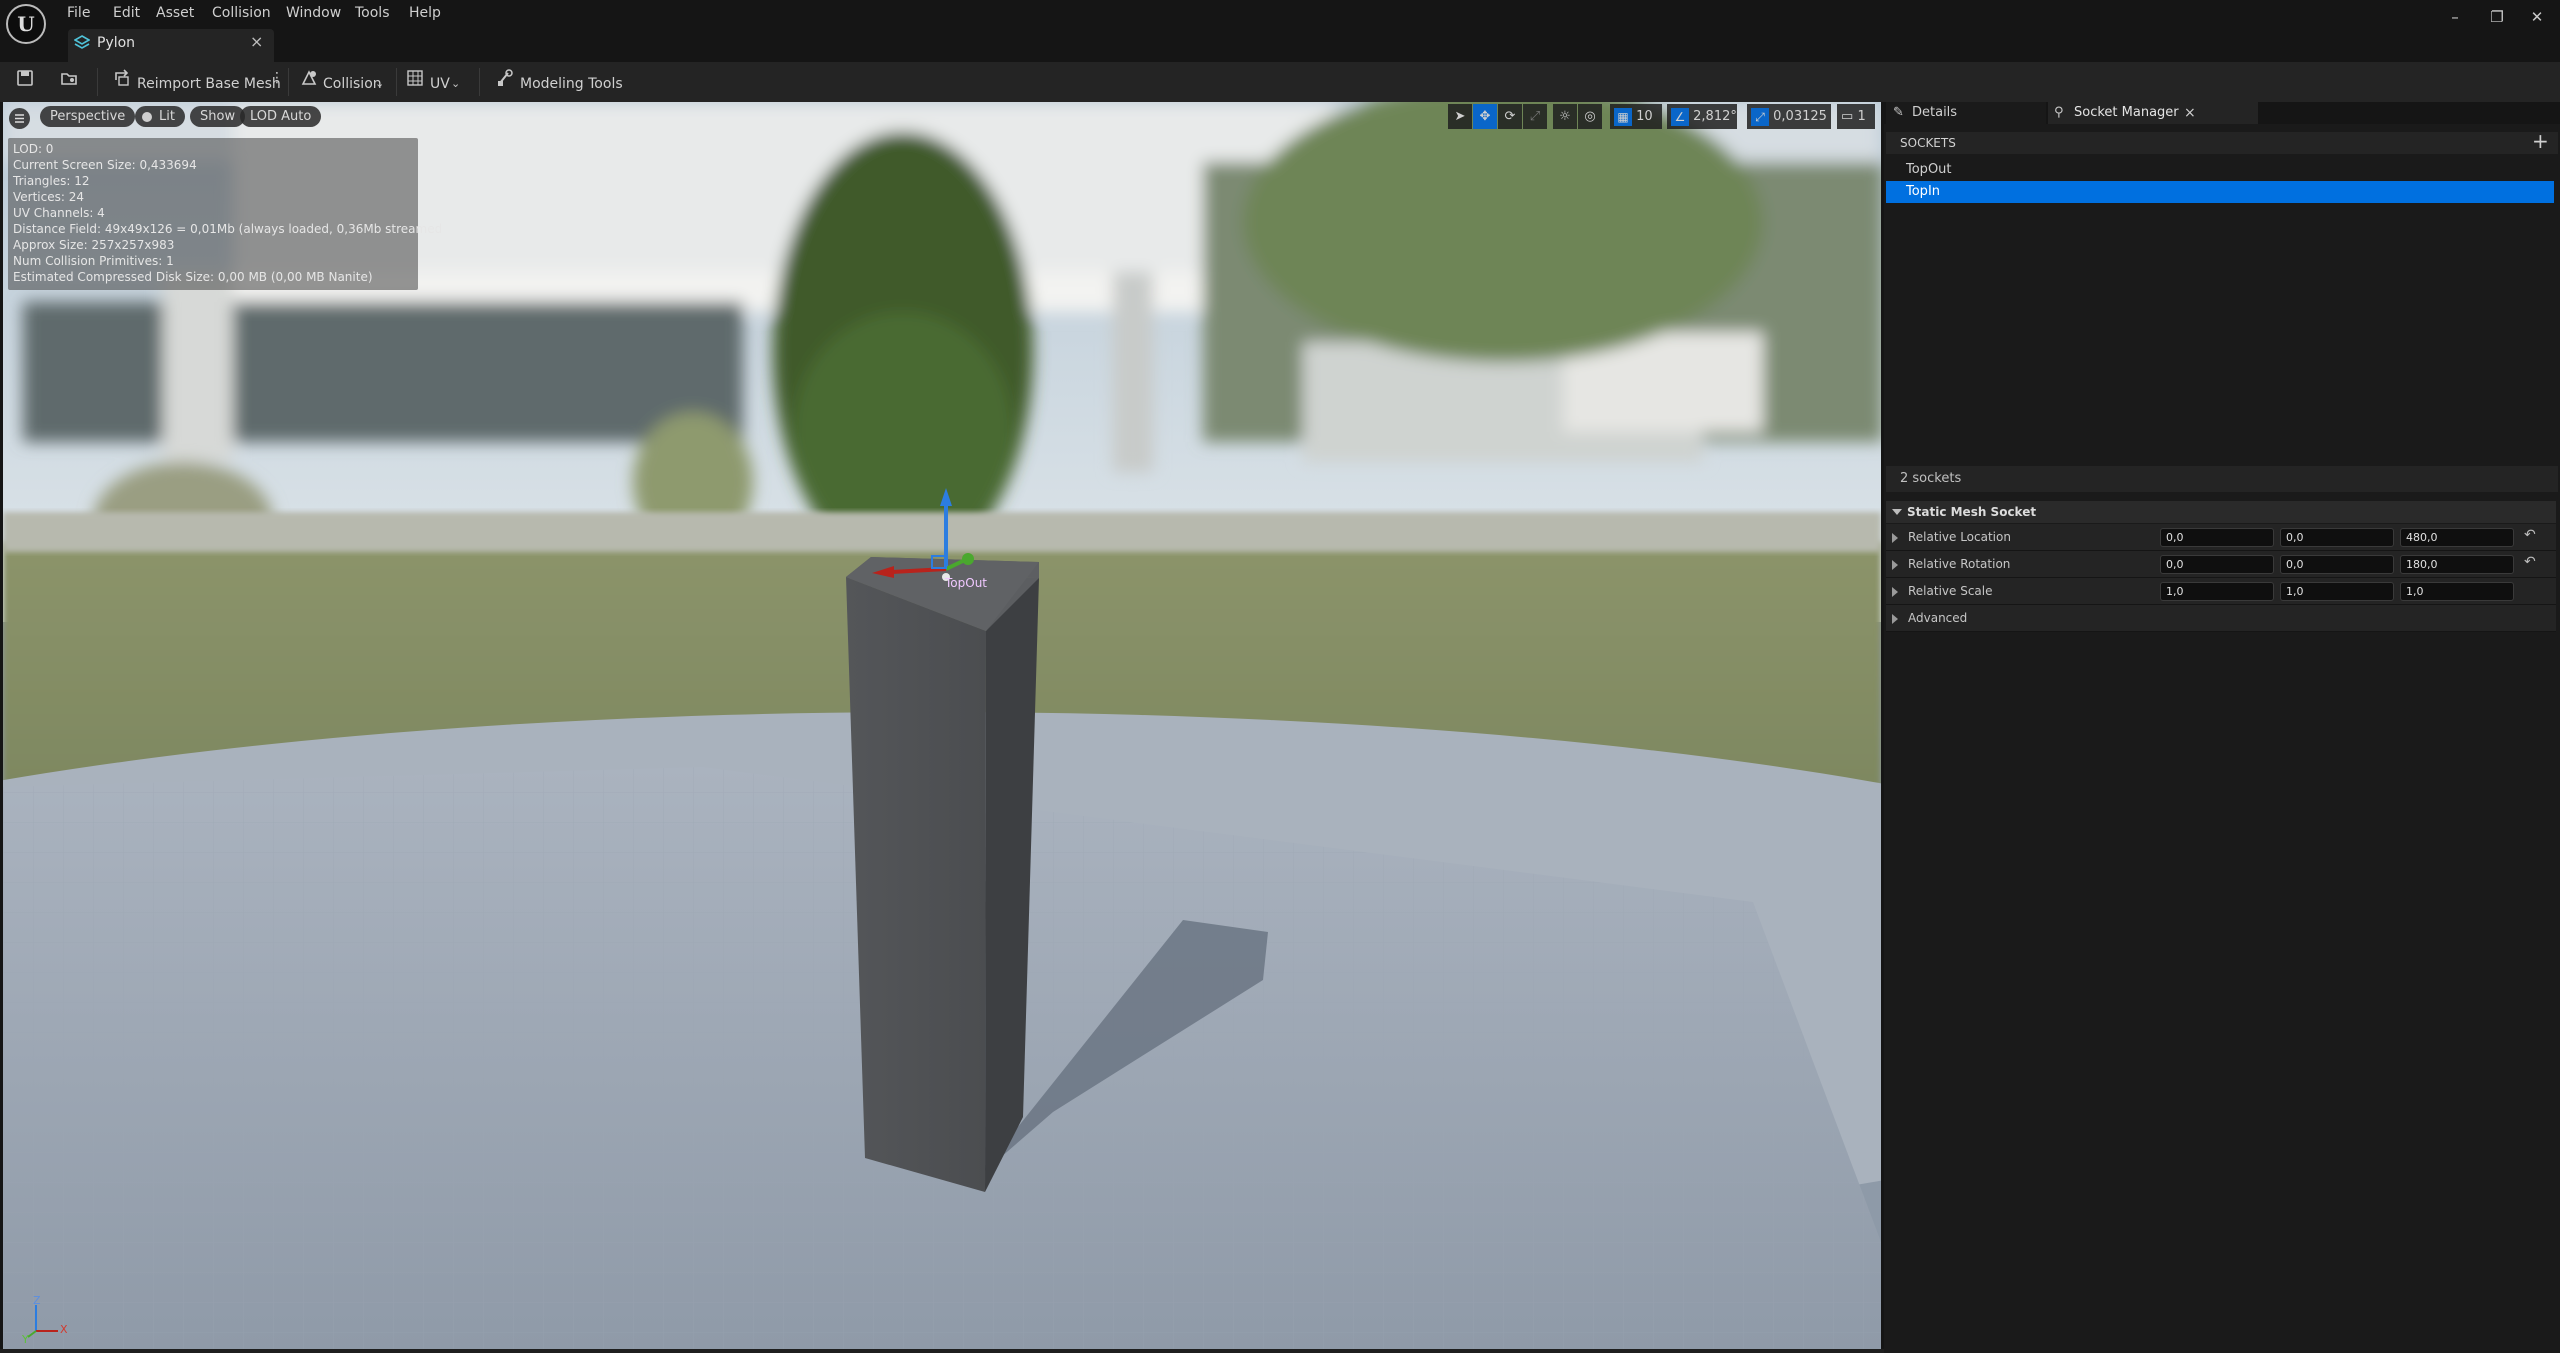 The image size is (2560, 1353). What do you see at coordinates (2059, 112) in the screenshot?
I see `socket-icon: ⚲` at bounding box center [2059, 112].